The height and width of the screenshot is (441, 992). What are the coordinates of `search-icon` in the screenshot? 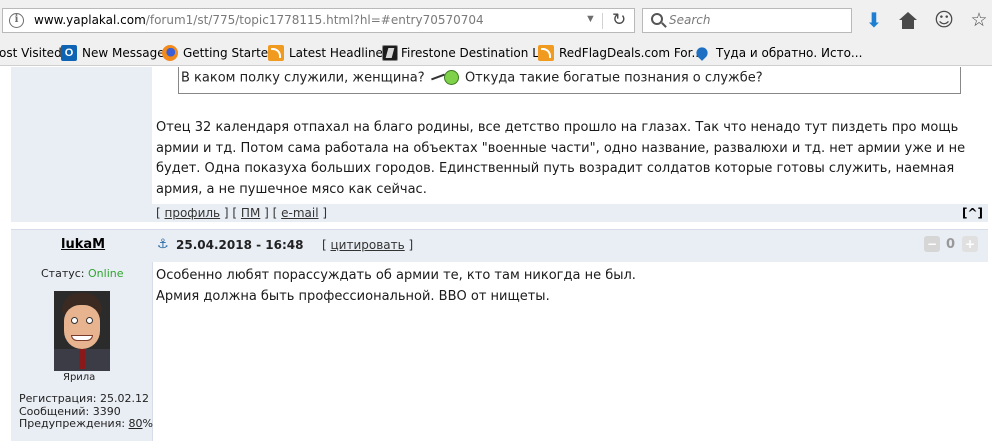 It's located at (657, 19).